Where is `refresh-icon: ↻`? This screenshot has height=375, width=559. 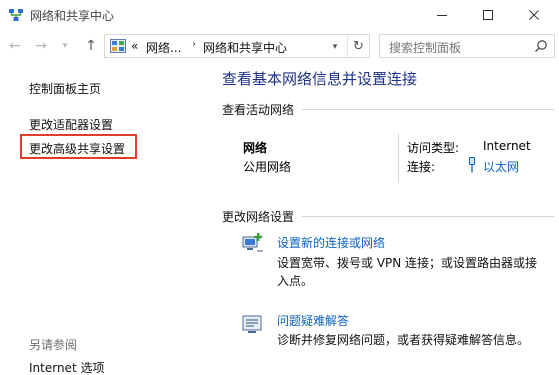 refresh-icon: ↻ is located at coordinates (358, 46).